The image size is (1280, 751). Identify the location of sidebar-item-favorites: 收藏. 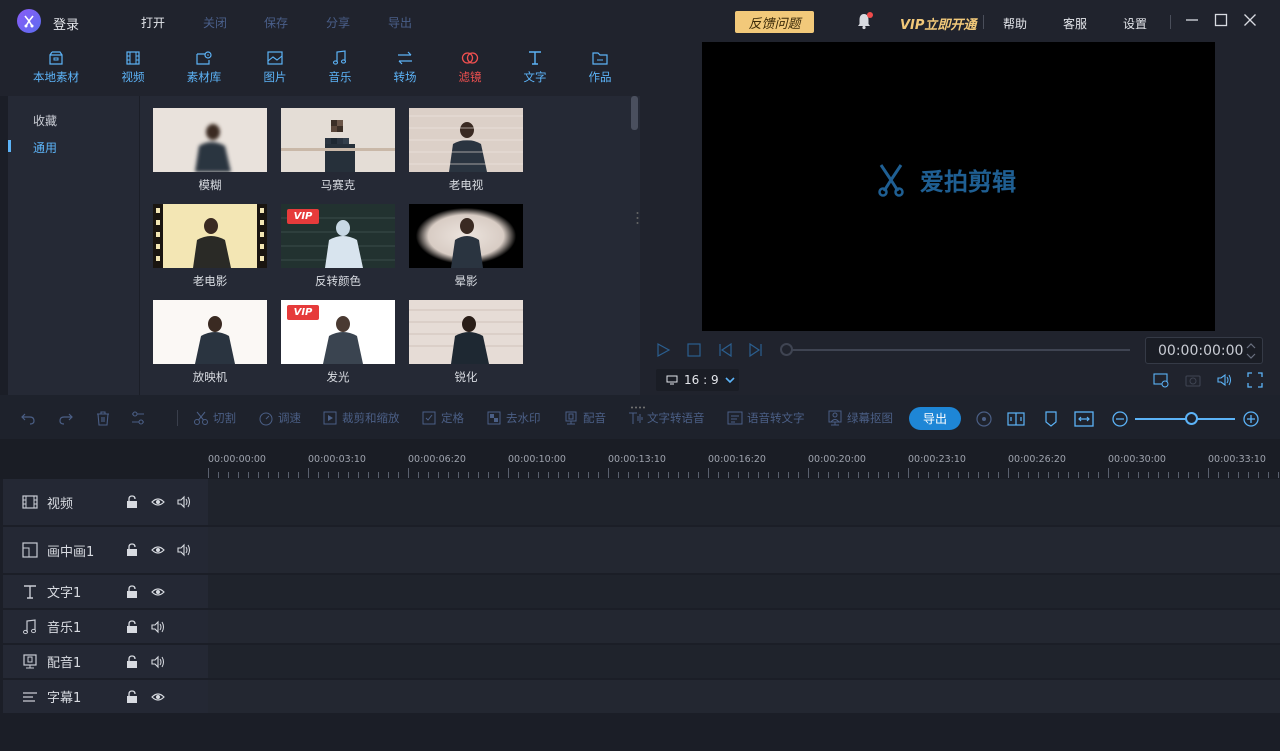
(45, 120).